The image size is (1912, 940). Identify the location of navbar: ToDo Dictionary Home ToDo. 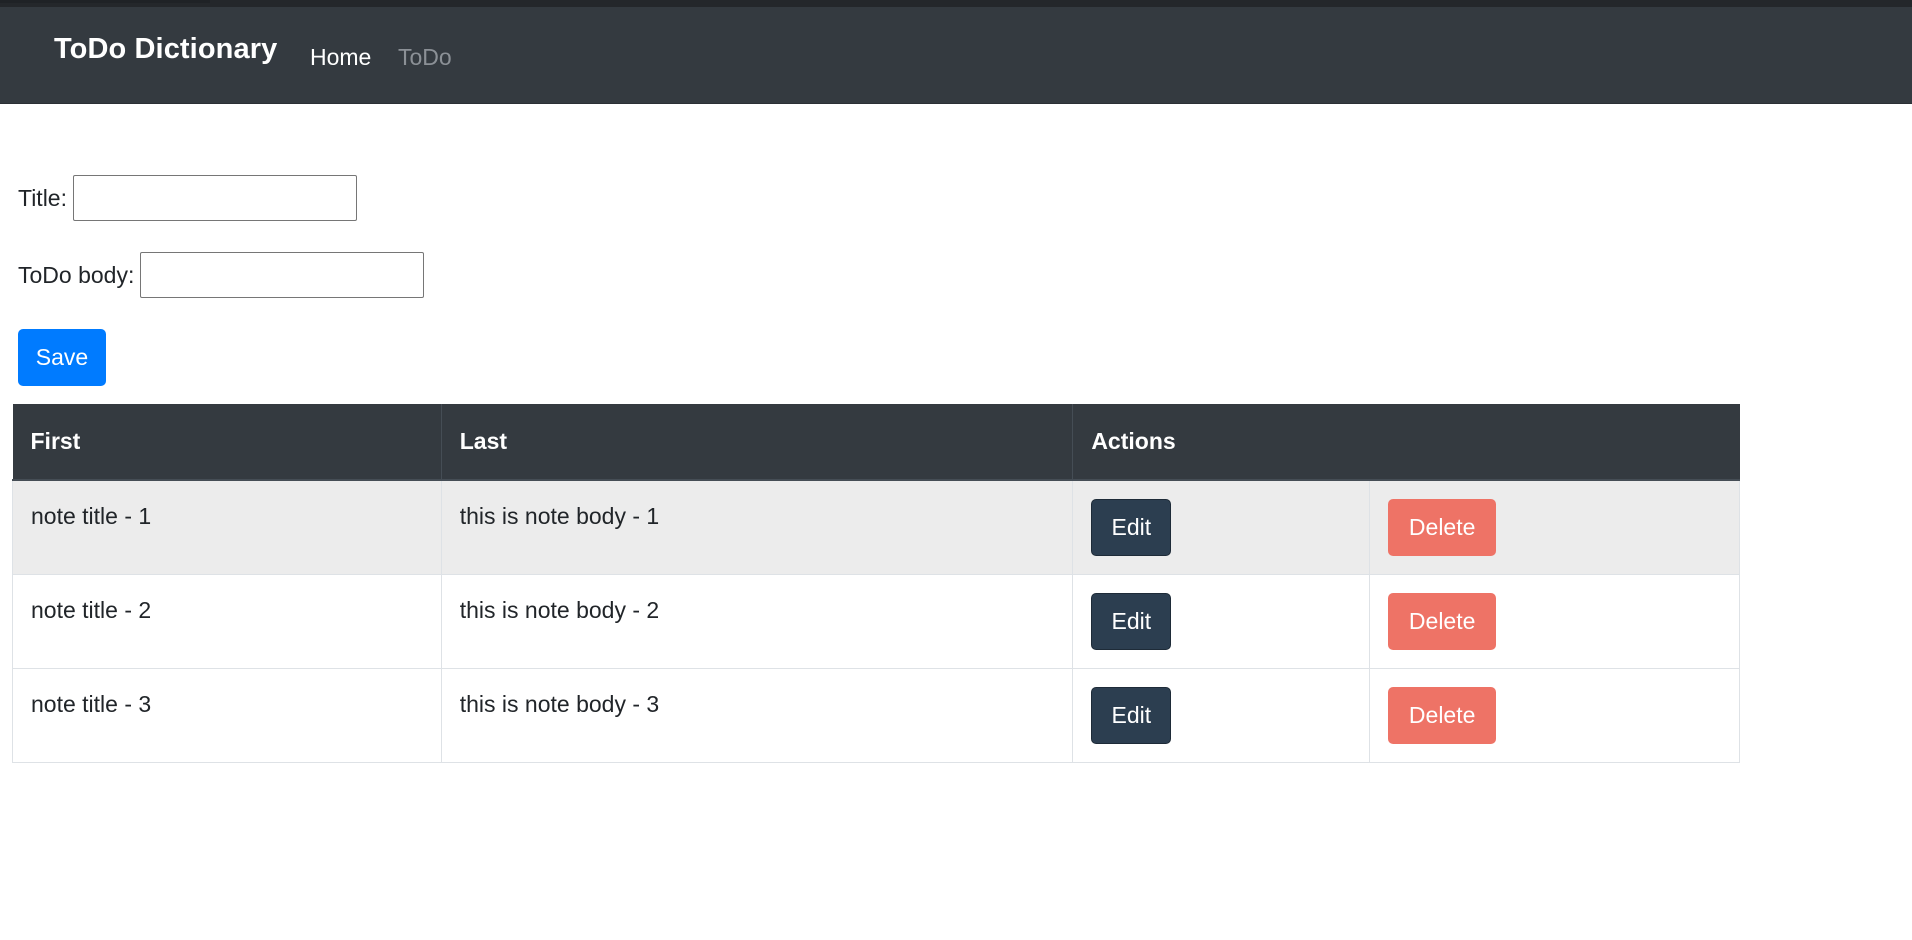
(956, 55).